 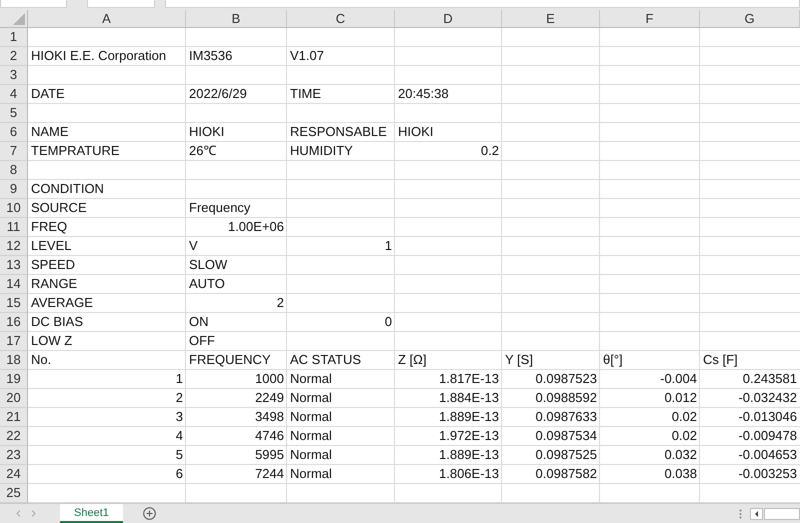 I want to click on row-header: 25, so click(x=14, y=493).